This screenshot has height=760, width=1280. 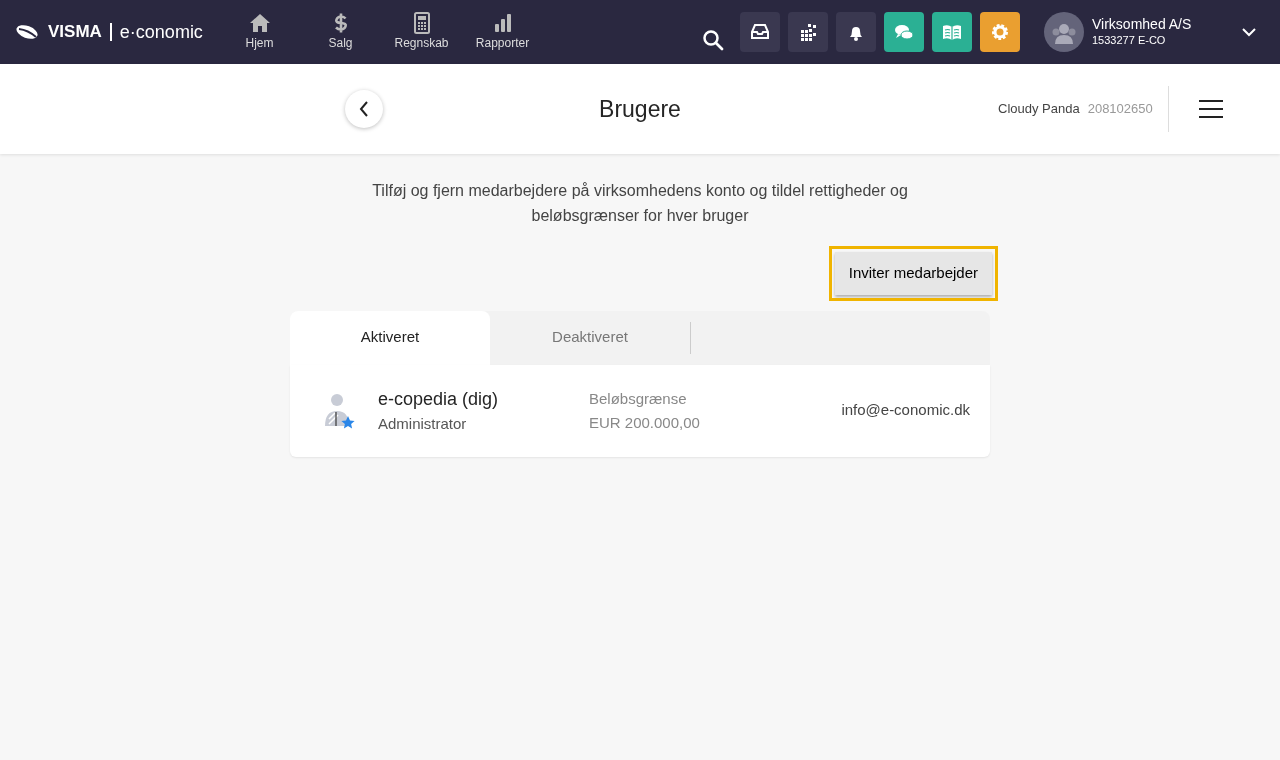 I want to click on user-role: Administrator, so click(x=423, y=423).